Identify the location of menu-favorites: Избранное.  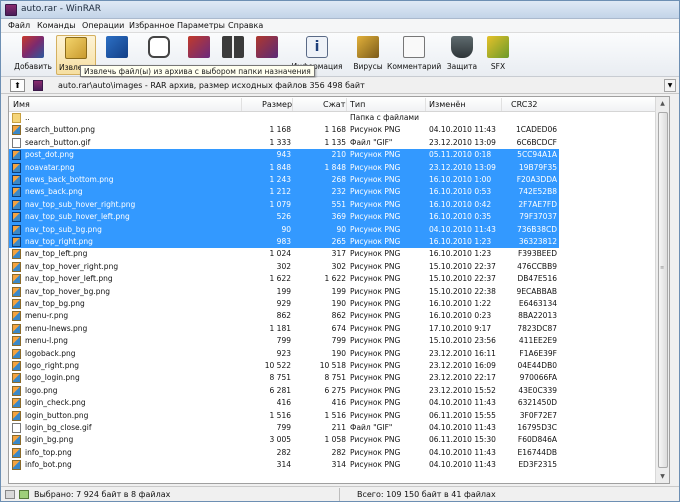
(151, 25).